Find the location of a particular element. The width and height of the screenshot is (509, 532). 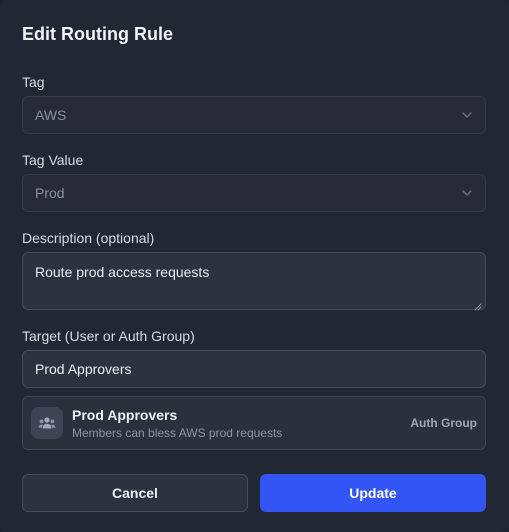

target-input-value: Prod Approvers is located at coordinates (83, 369).